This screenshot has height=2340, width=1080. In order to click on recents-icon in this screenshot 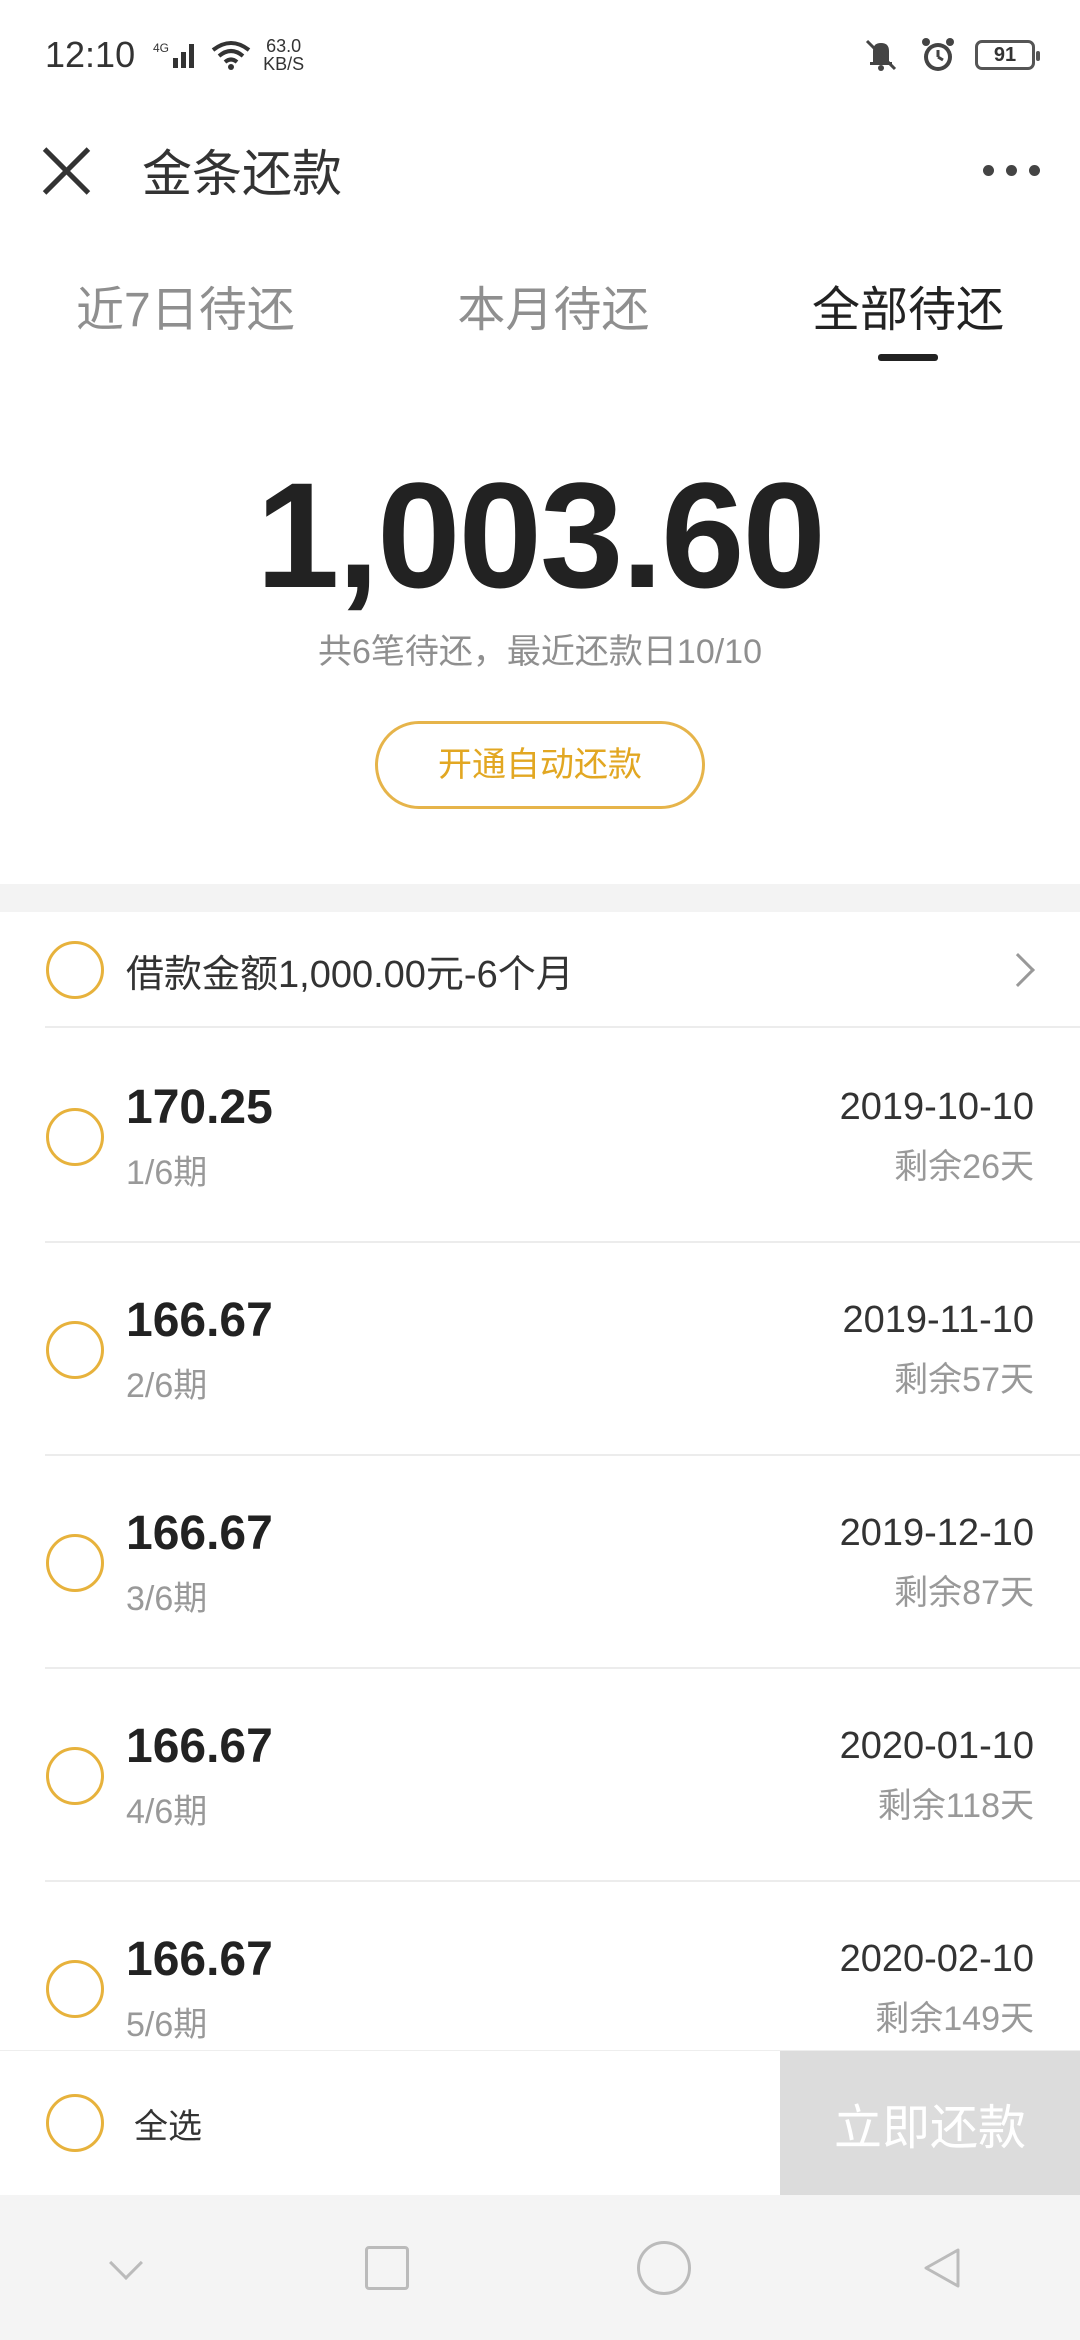, I will do `click(387, 2267)`.